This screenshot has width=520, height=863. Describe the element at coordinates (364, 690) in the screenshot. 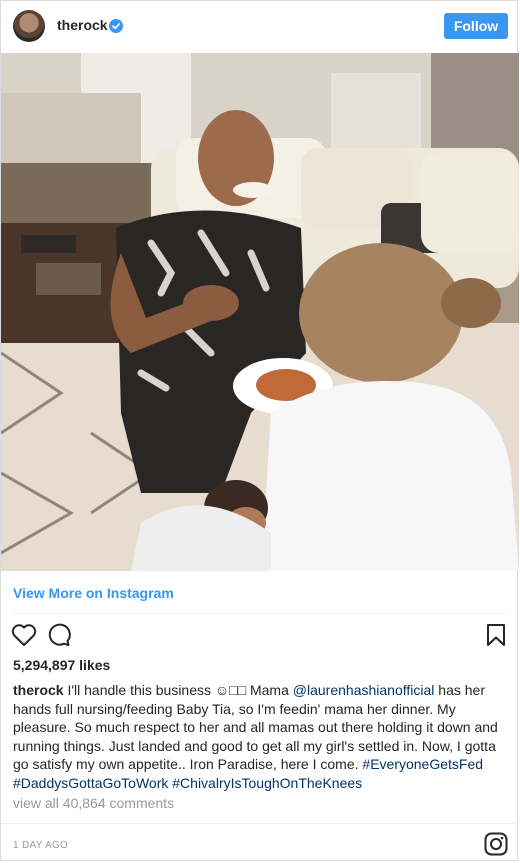

I see `mention-link: @laurenhashianofficial` at that location.